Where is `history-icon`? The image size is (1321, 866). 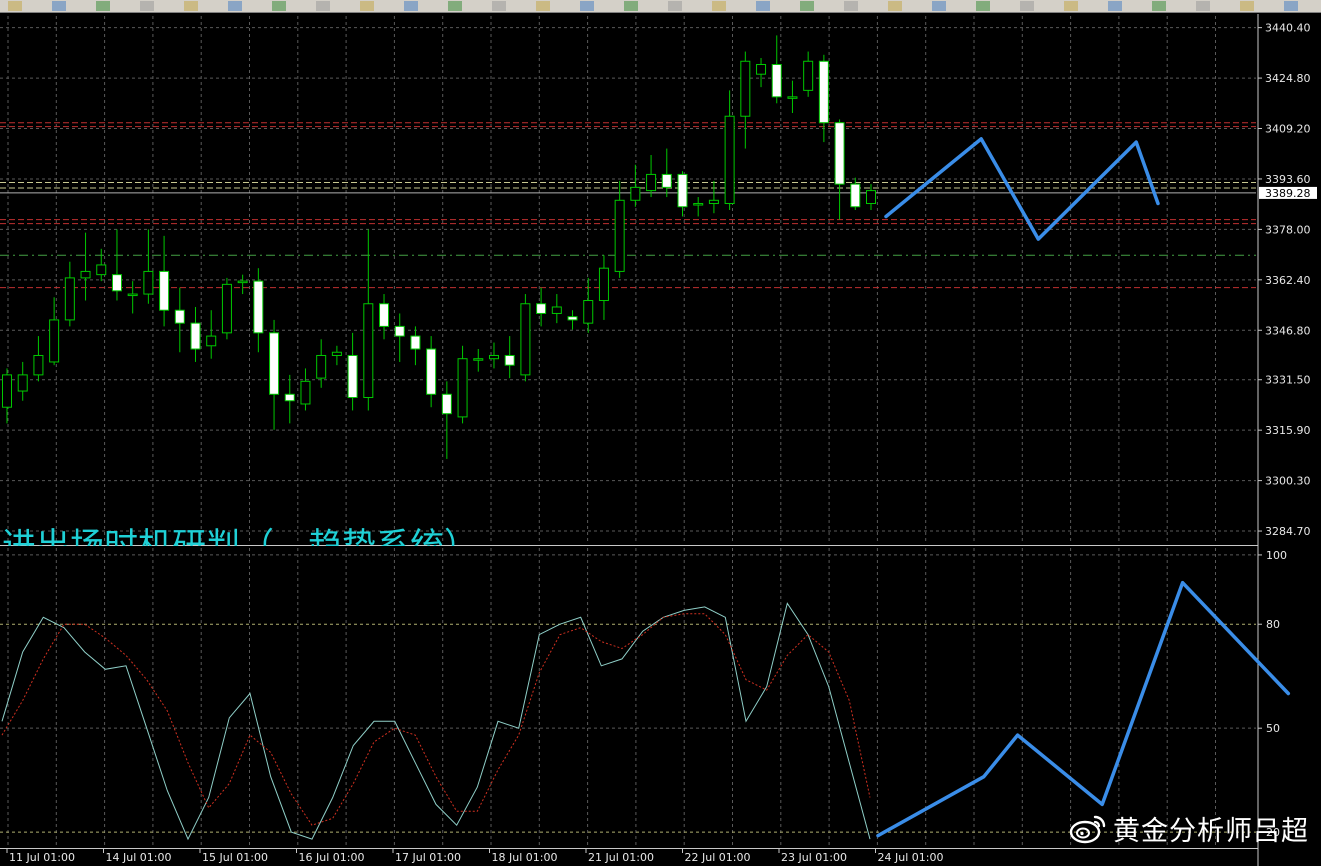
history-icon is located at coordinates (411, 6).